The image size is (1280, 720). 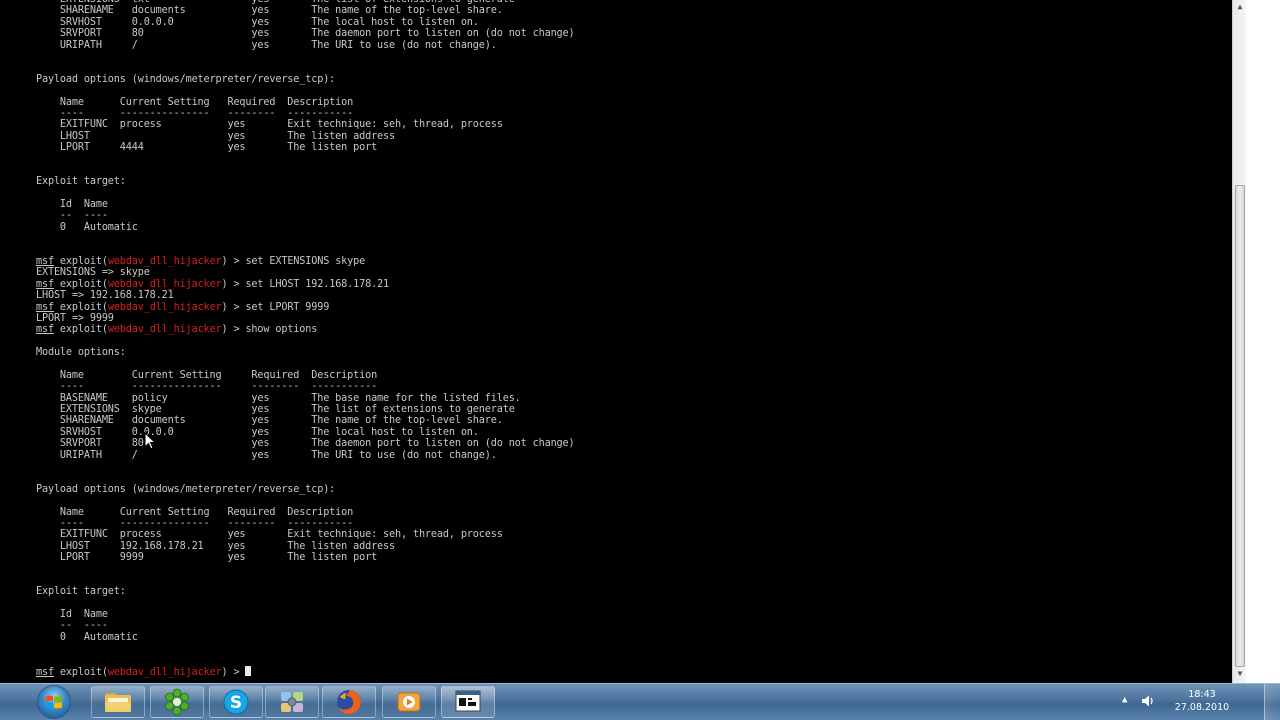 What do you see at coordinates (75, 318) in the screenshot?
I see `terminal-line: LPORT => 9999` at bounding box center [75, 318].